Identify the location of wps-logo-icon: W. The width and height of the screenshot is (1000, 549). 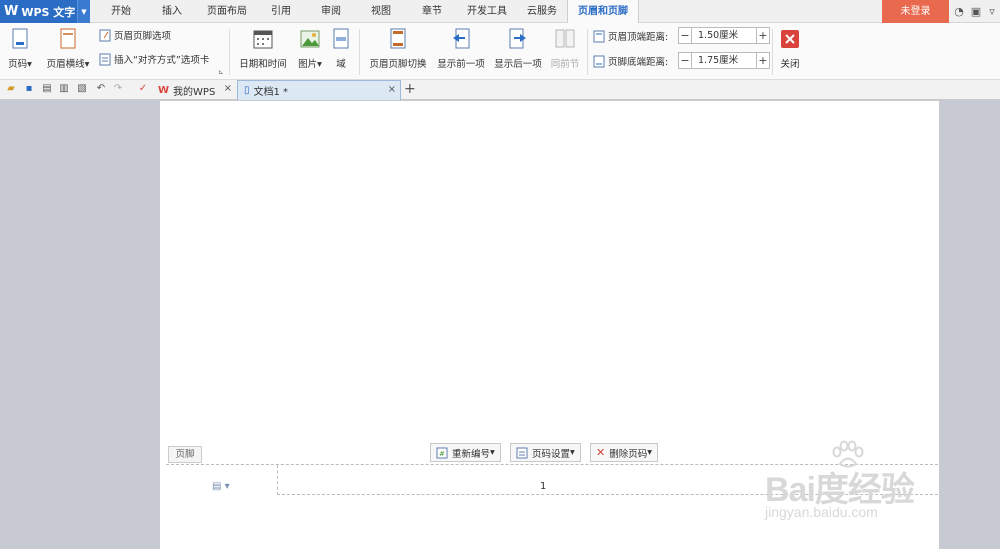
(11, 11).